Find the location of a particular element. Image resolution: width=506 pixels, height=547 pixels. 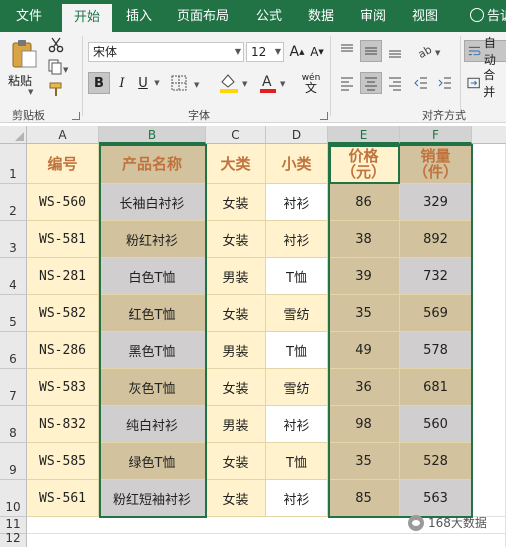

paste-icon is located at coordinates (24, 53).